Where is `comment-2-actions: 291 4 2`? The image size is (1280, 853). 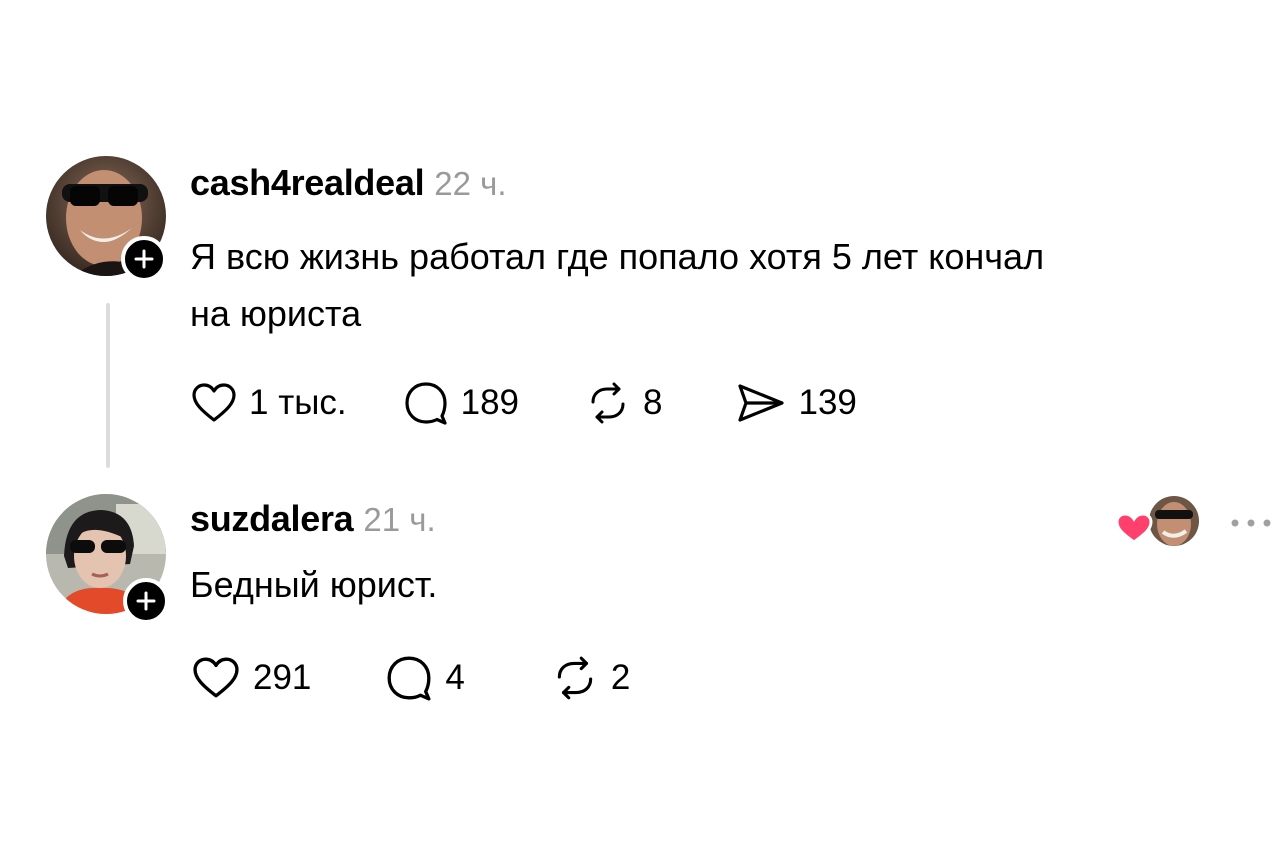
comment-2-actions: 291 4 2 is located at coordinates (410, 678).